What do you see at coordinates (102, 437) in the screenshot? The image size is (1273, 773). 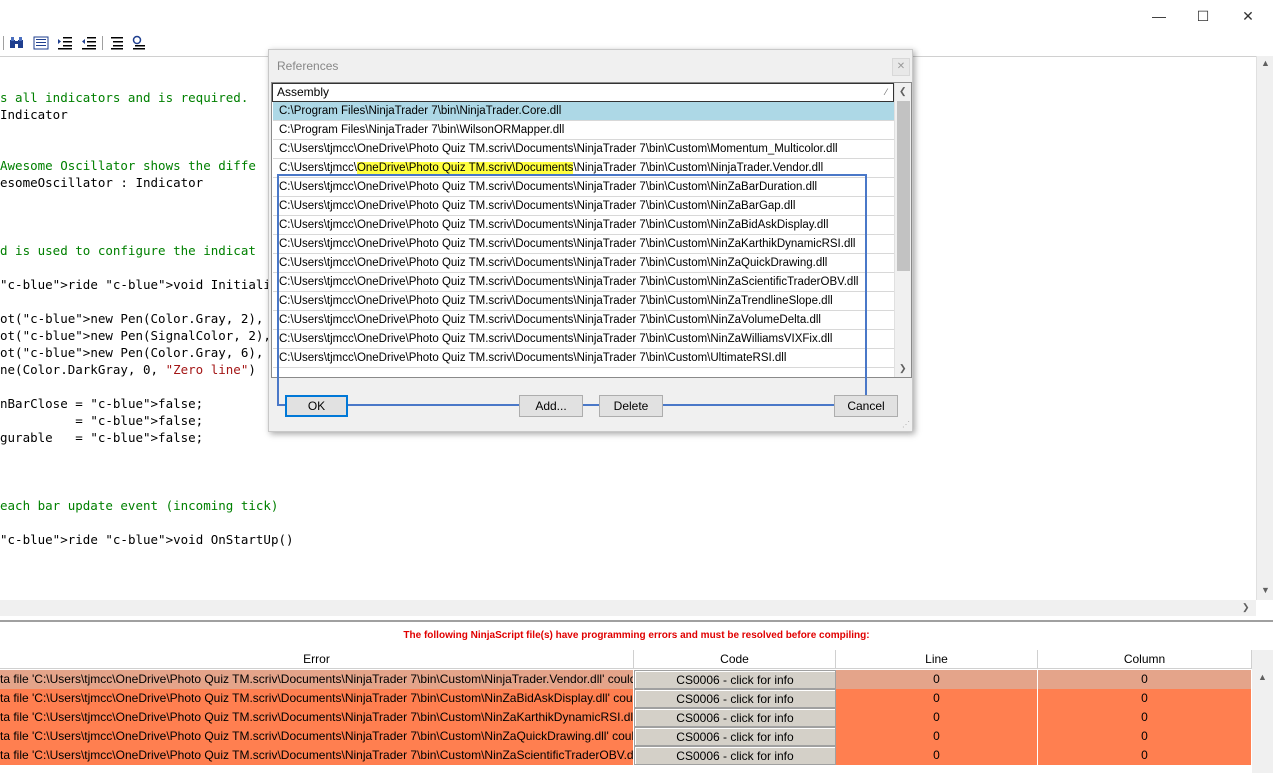 I see `code-line: gurable = "c-blue">false;` at bounding box center [102, 437].